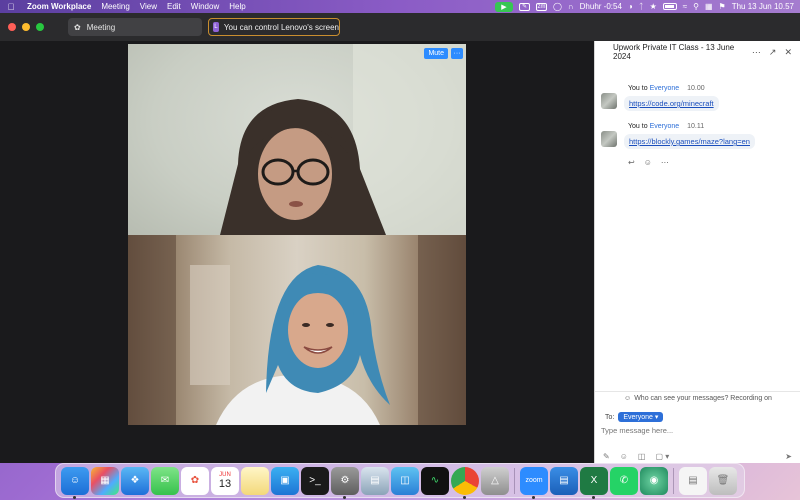 This screenshot has height=500, width=800. Describe the element at coordinates (541, 6) in the screenshot. I see `zoom-menubar-icon: zm` at that location.